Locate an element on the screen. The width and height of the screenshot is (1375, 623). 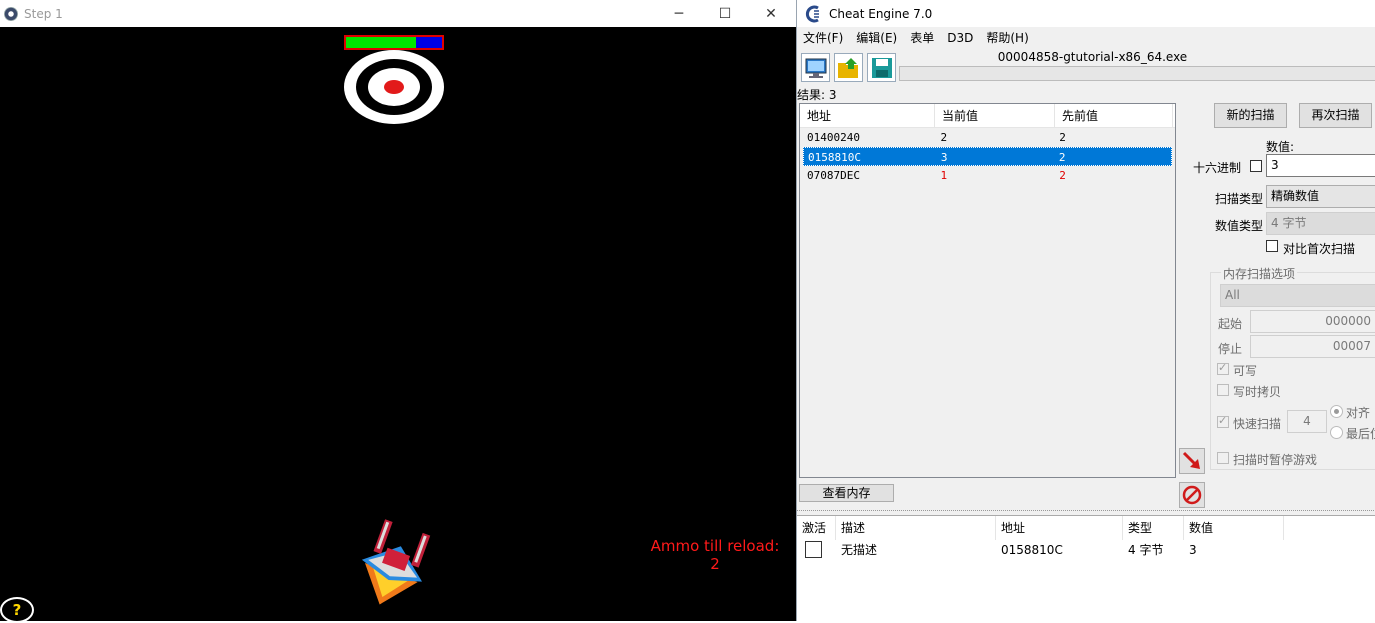
menu-file: 文件(F) is located at coordinates (823, 37).